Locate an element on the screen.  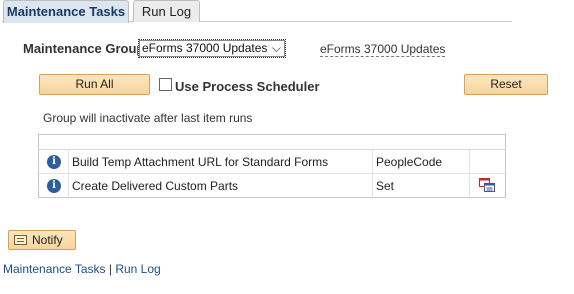
tab-maintenance-tasks: Maintenance Tasks is located at coordinates (66, 11).